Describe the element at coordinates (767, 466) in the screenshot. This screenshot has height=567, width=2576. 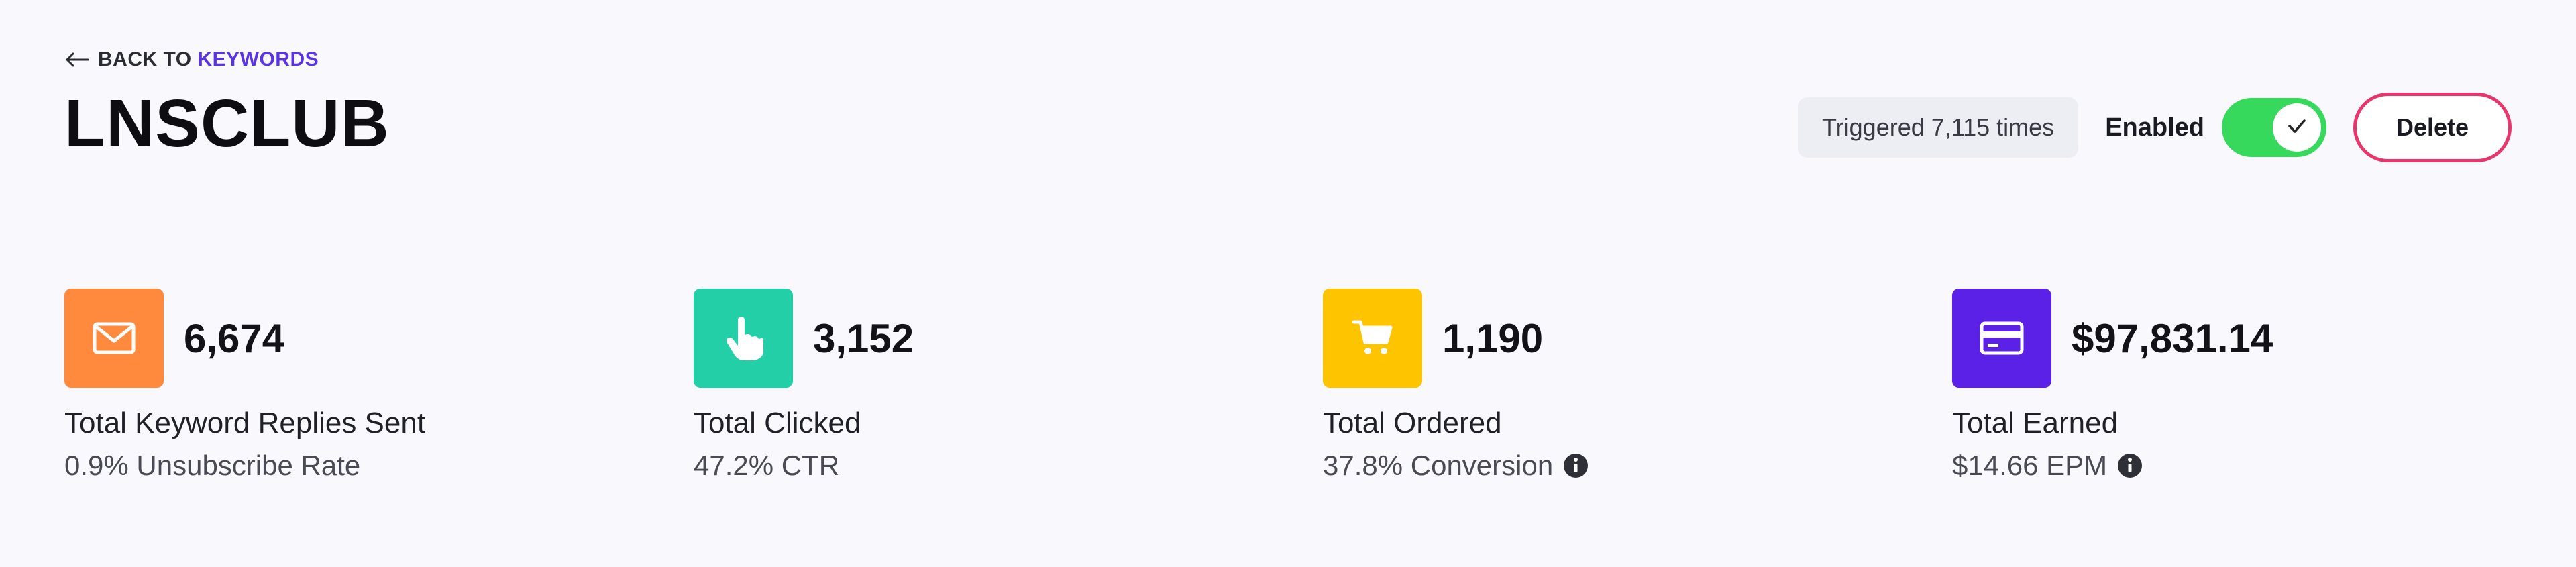
I see `stat-subtext-text: 47.2% CTR` at that location.